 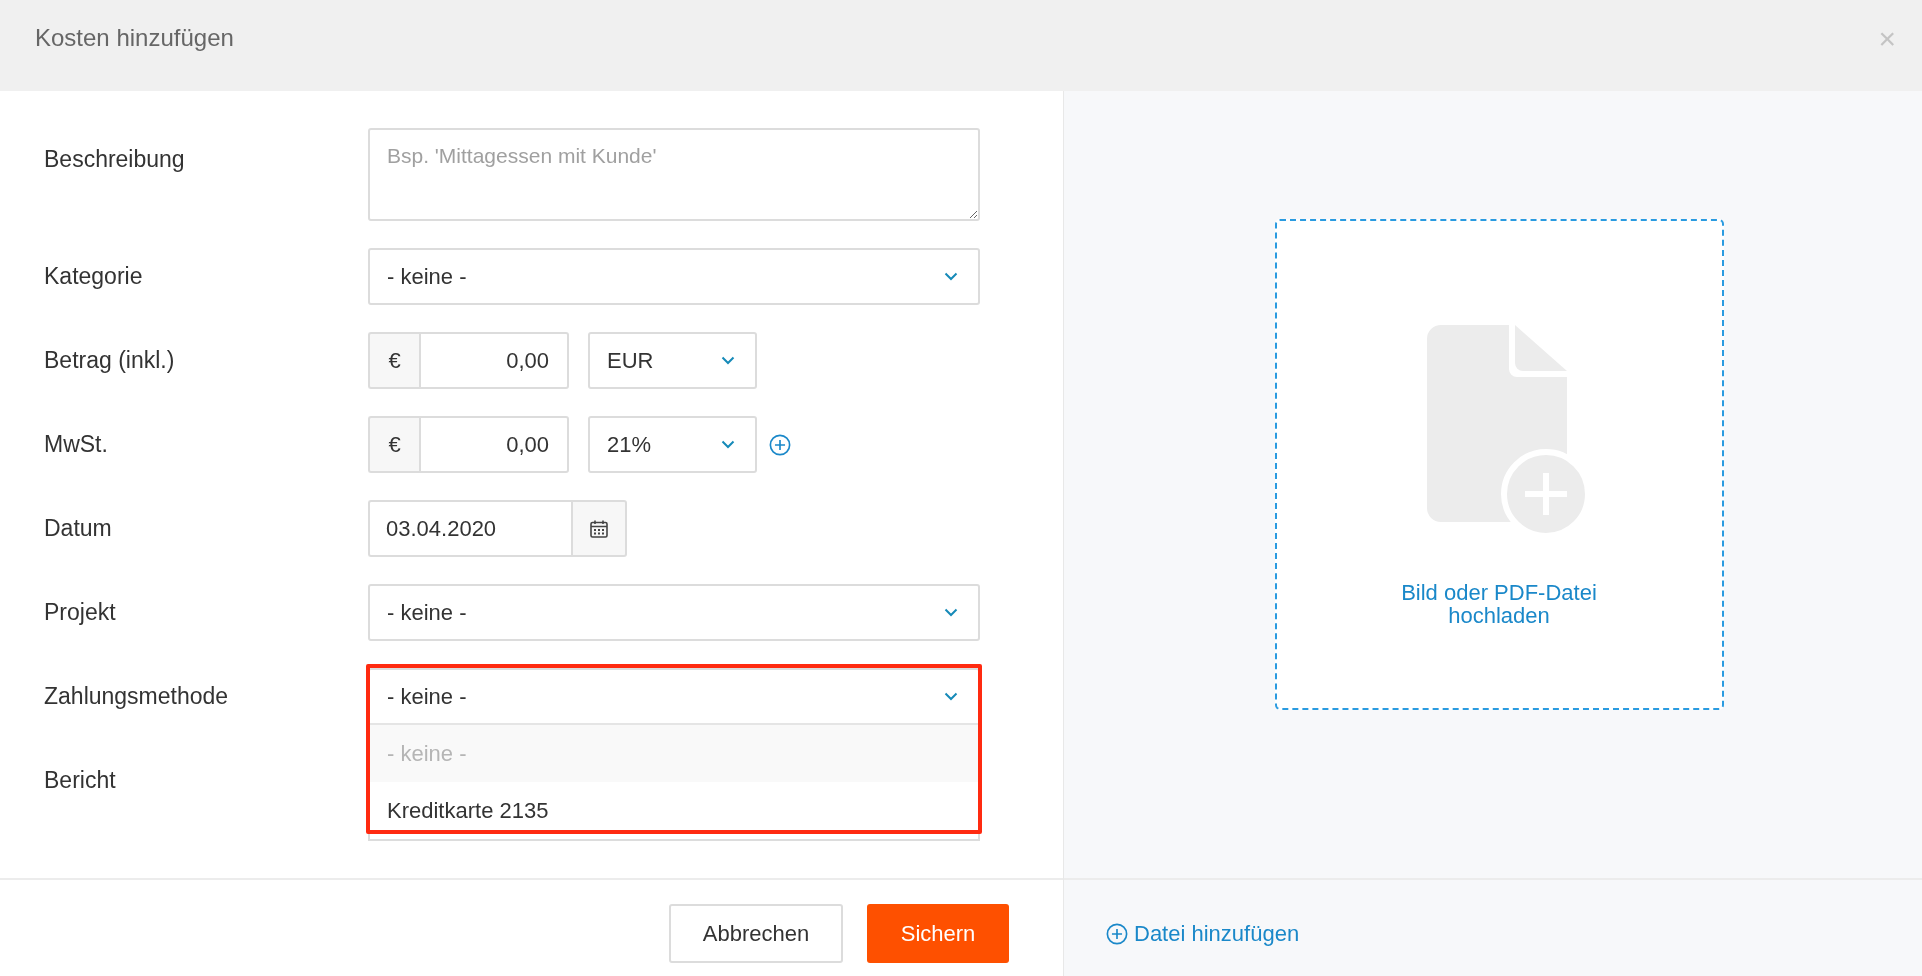 I want to click on date-field: 03.04.2020, so click(x=469, y=528).